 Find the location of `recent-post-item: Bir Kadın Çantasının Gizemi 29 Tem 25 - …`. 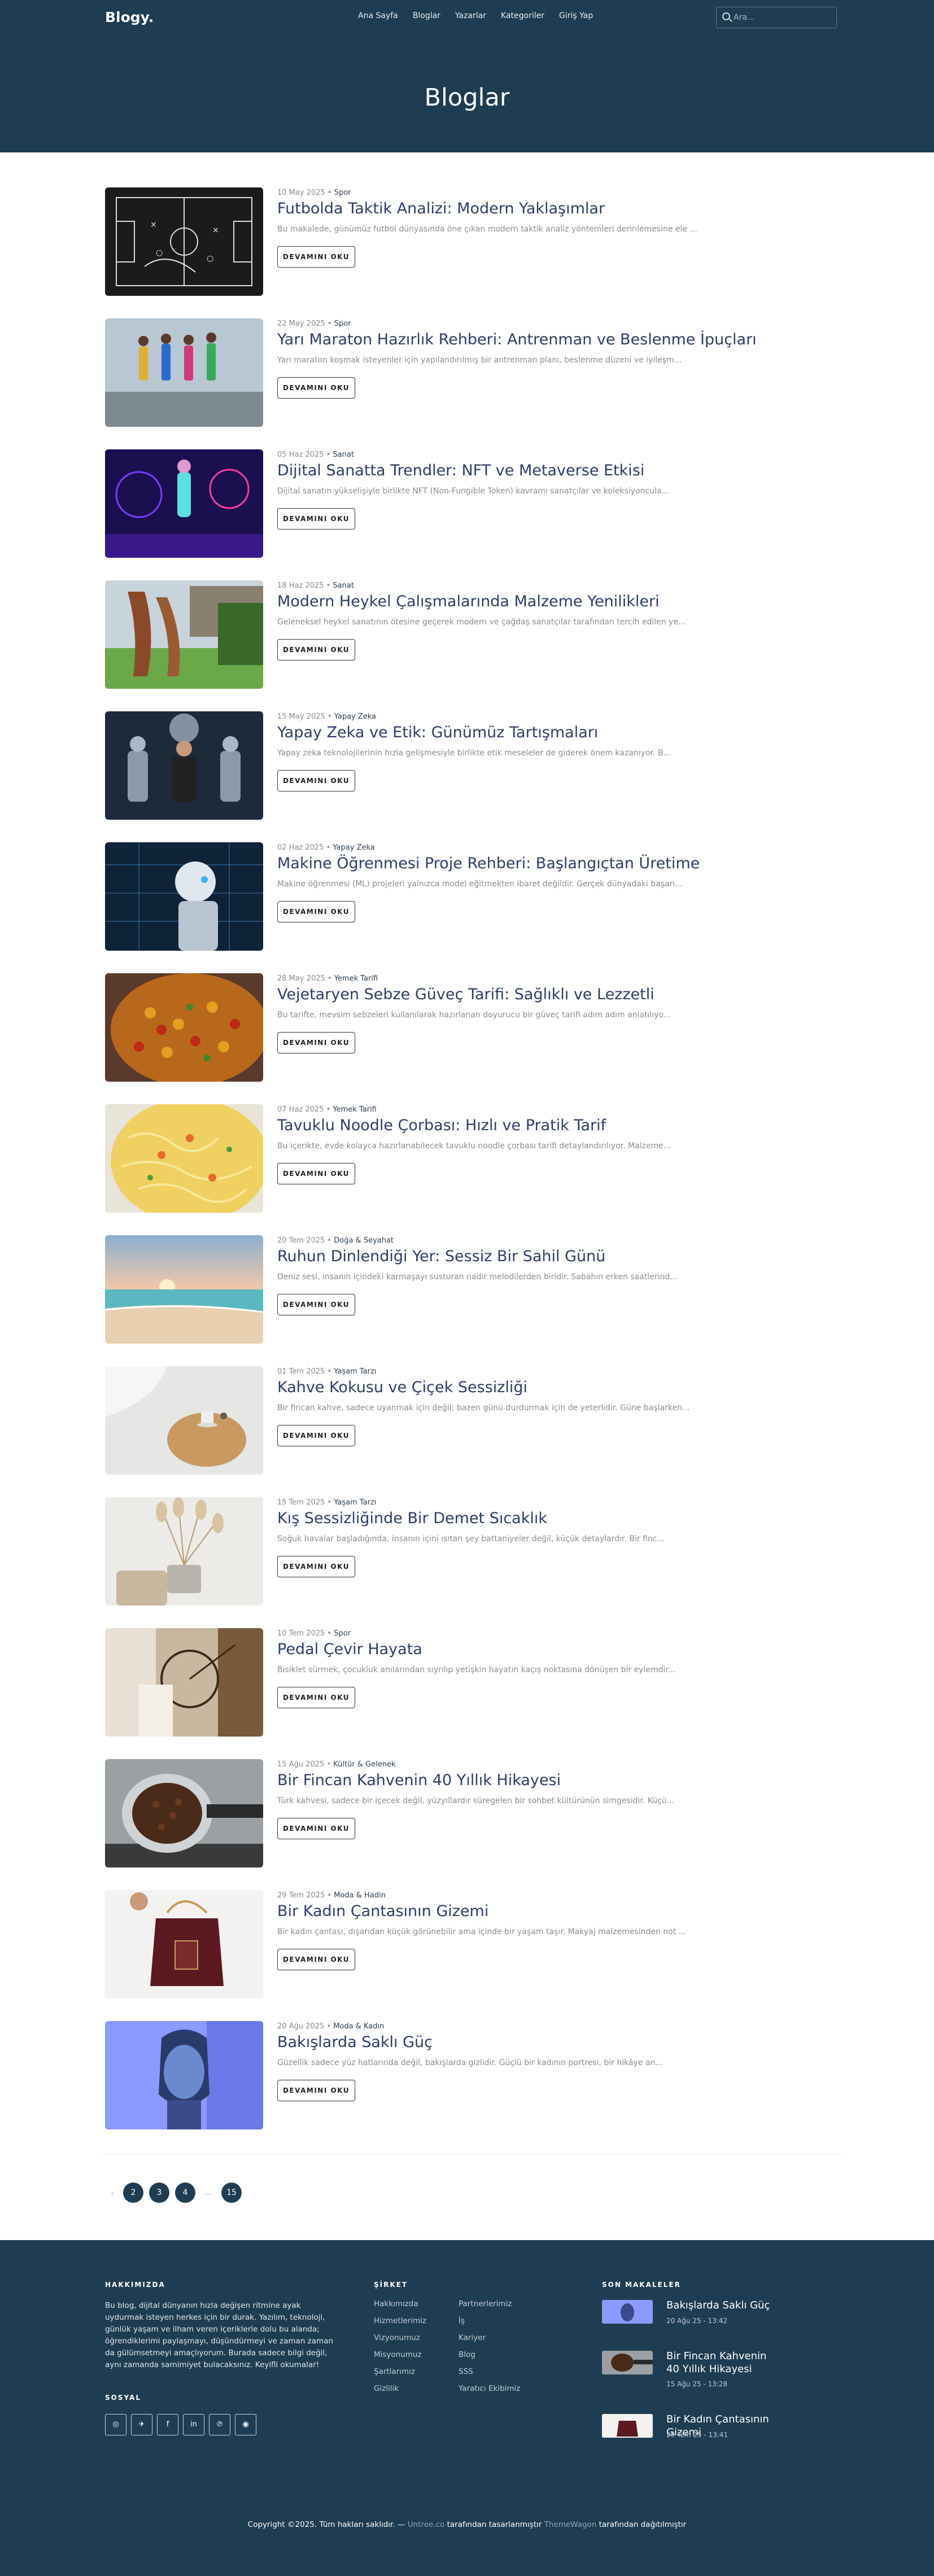

recent-post-item: Bir Kadın Çantasının Gizemi 29 Tem 25 - … is located at coordinates (695, 2430).